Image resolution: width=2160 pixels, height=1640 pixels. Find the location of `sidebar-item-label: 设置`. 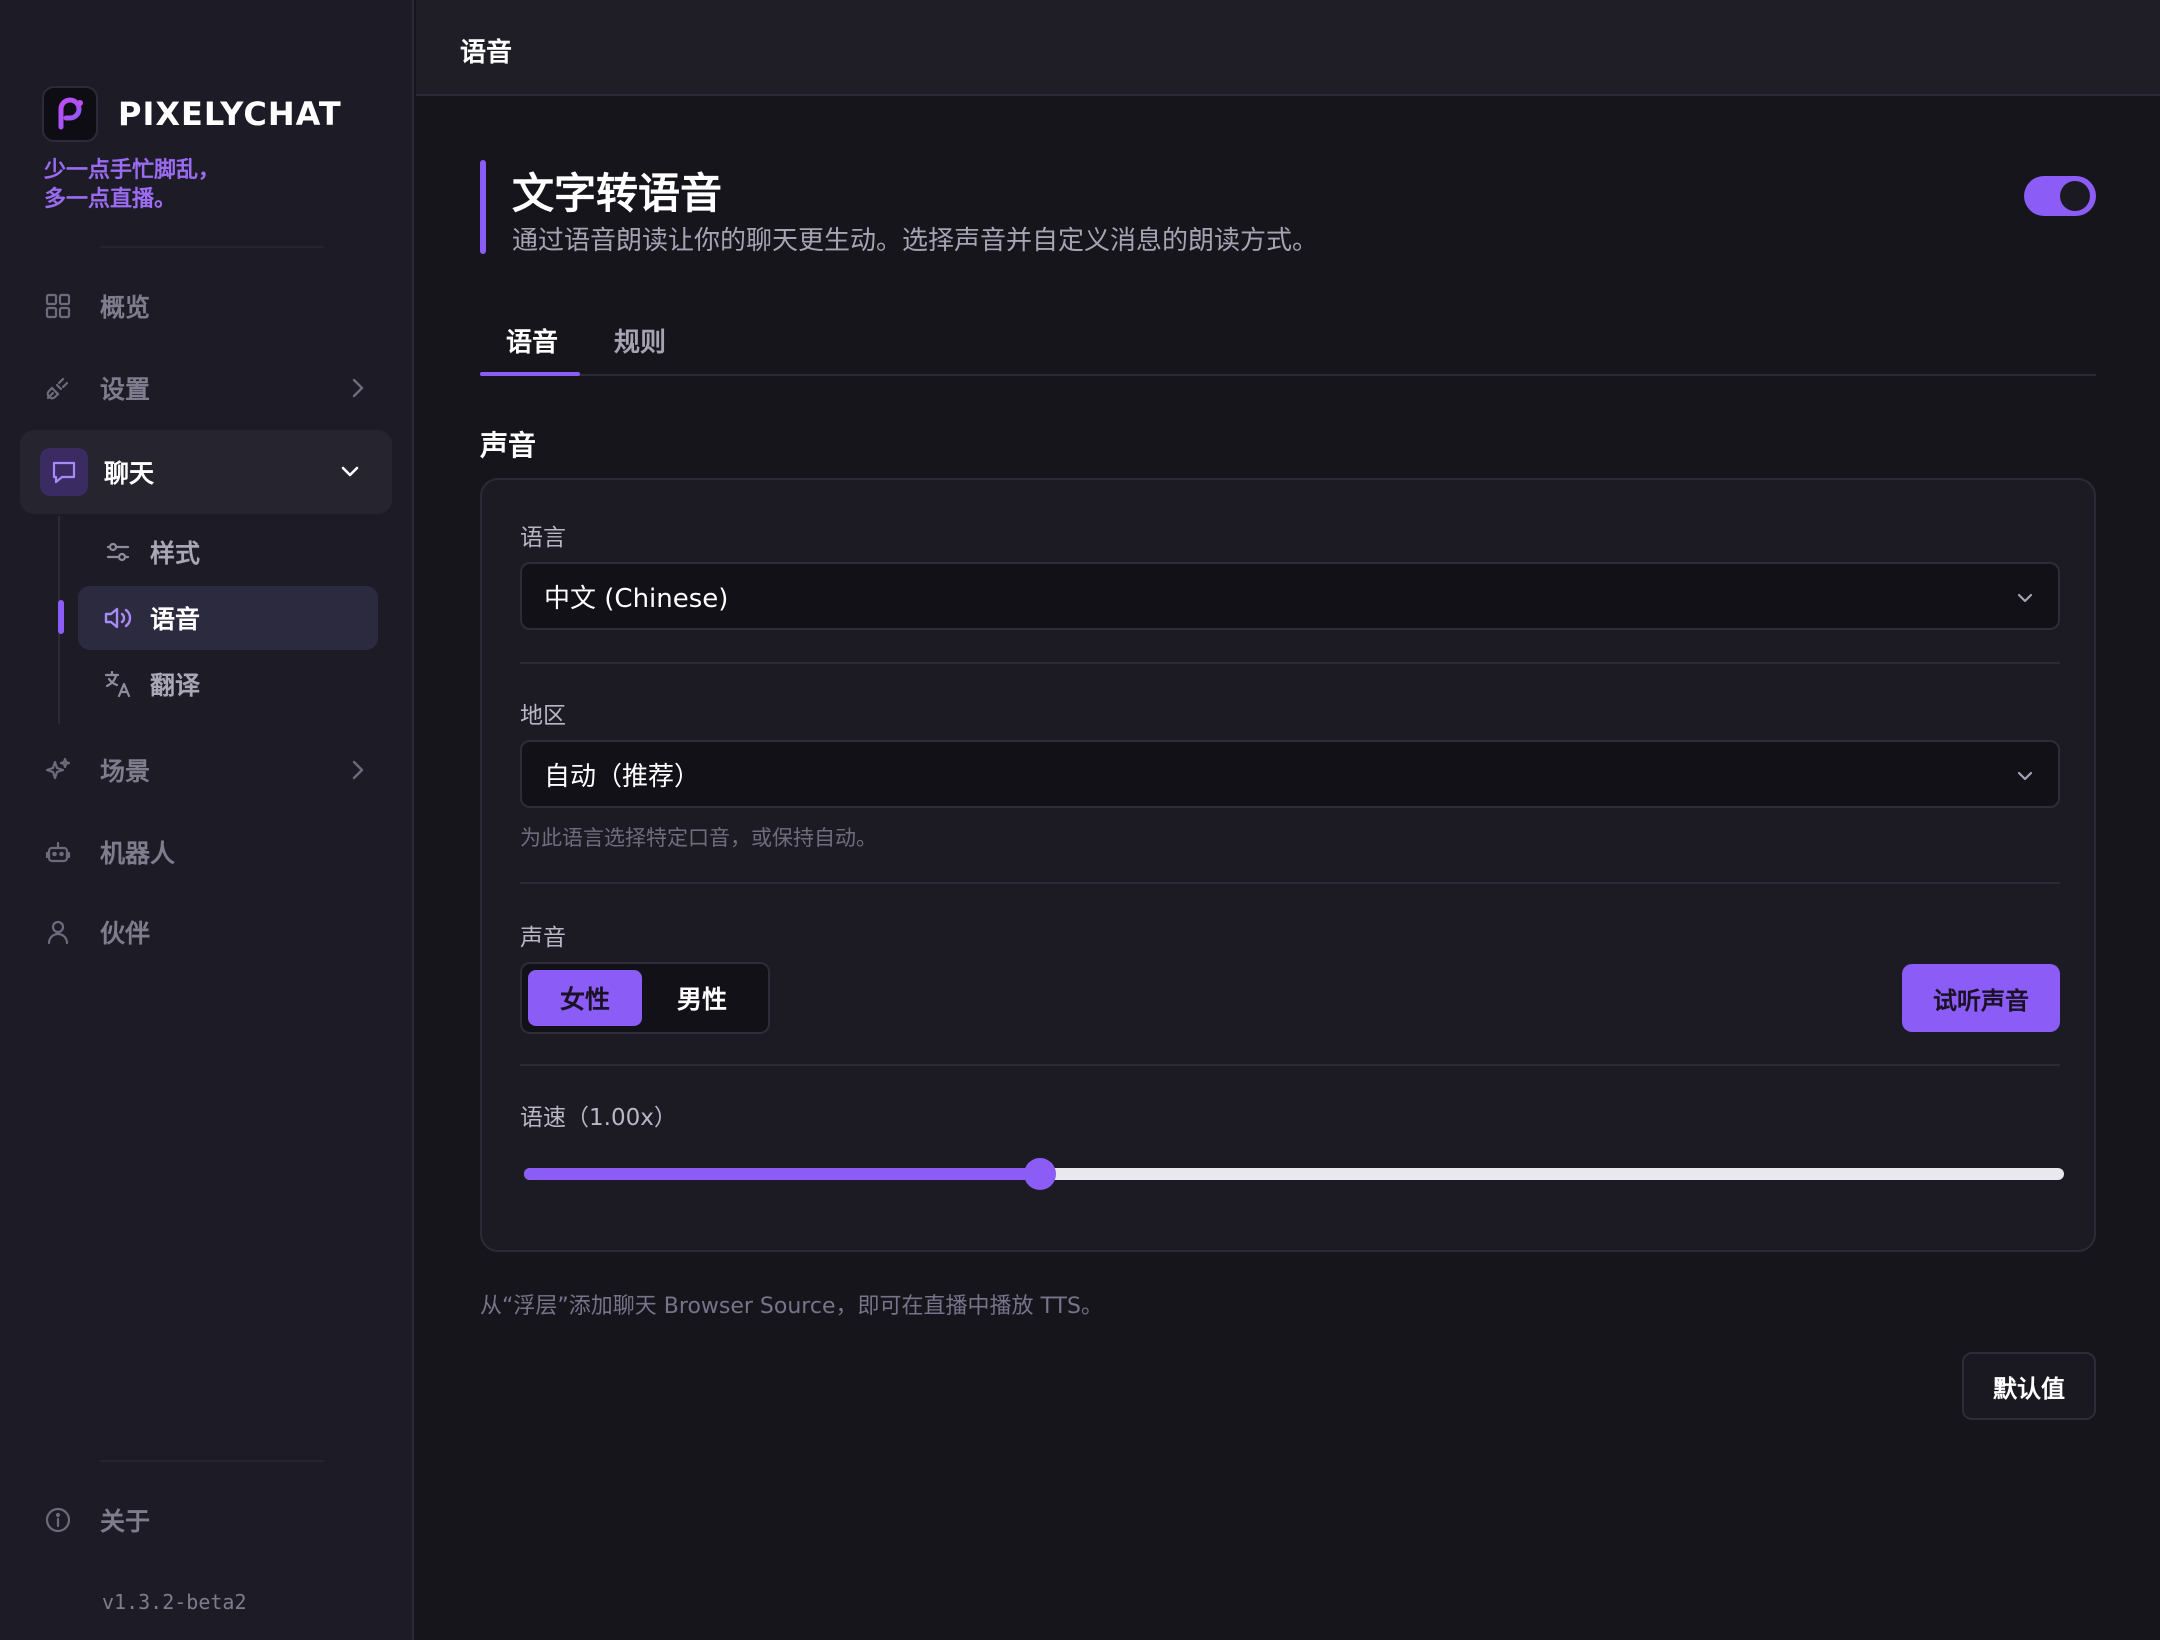

sidebar-item-label: 设置 is located at coordinates (125, 389).